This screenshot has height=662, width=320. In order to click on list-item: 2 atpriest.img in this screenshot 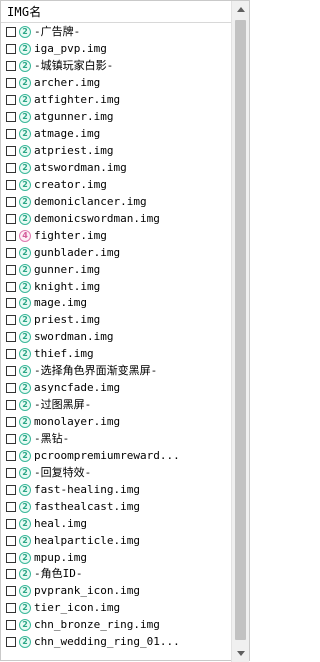, I will do `click(116, 151)`.